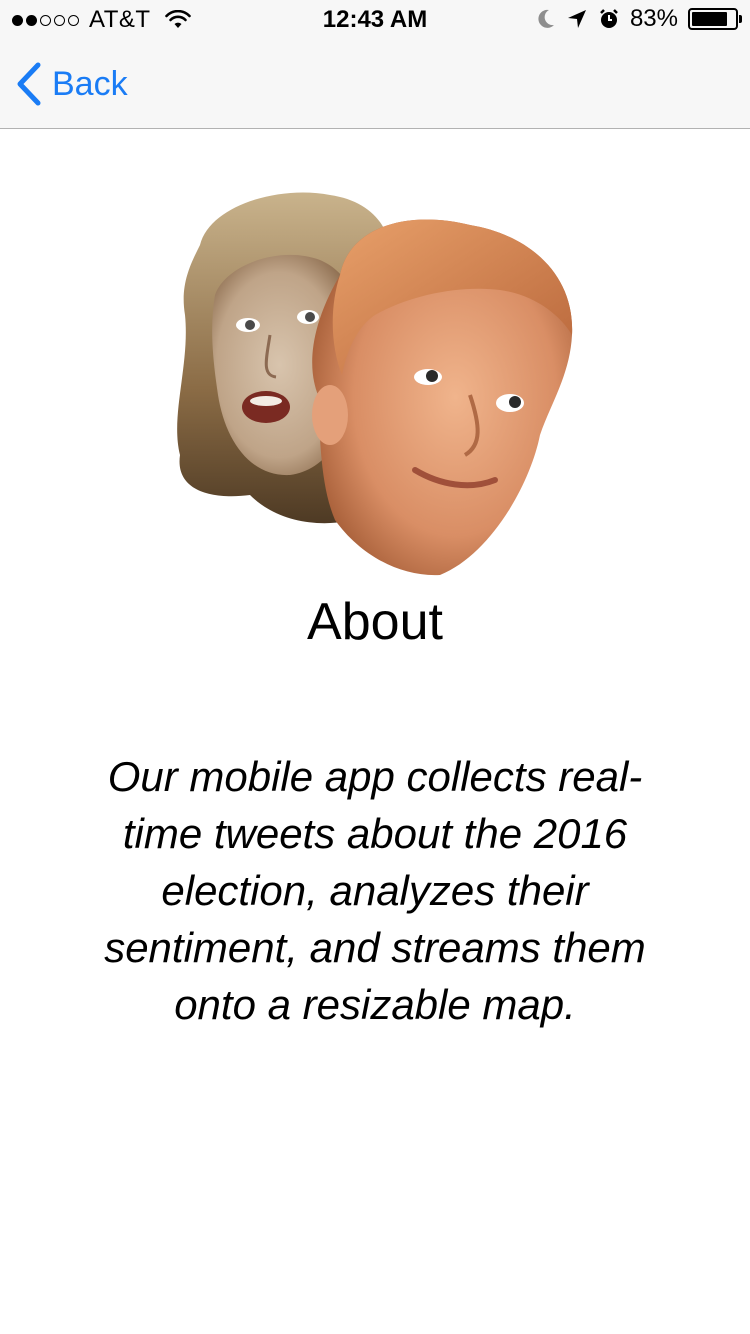 This screenshot has width=750, height=1334. What do you see at coordinates (29, 84) in the screenshot?
I see `chevron-left-icon` at bounding box center [29, 84].